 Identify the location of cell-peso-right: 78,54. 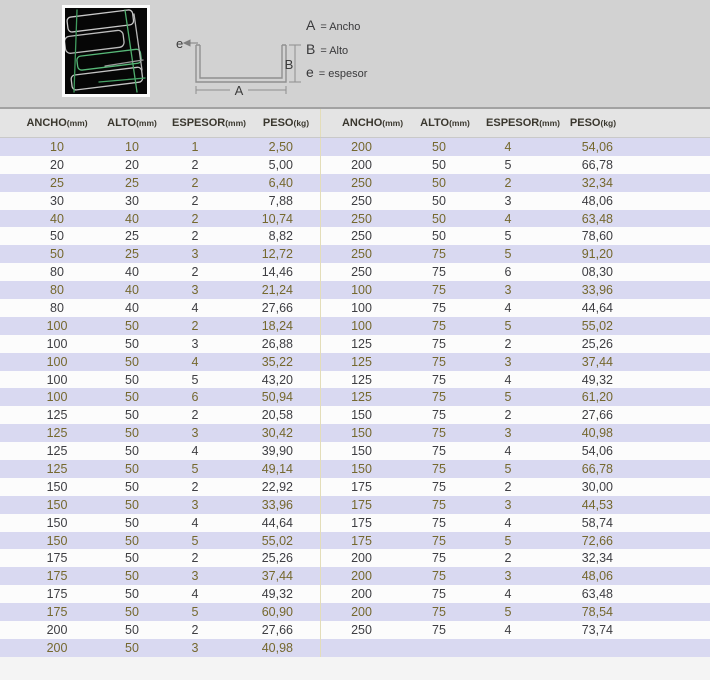
(597, 612).